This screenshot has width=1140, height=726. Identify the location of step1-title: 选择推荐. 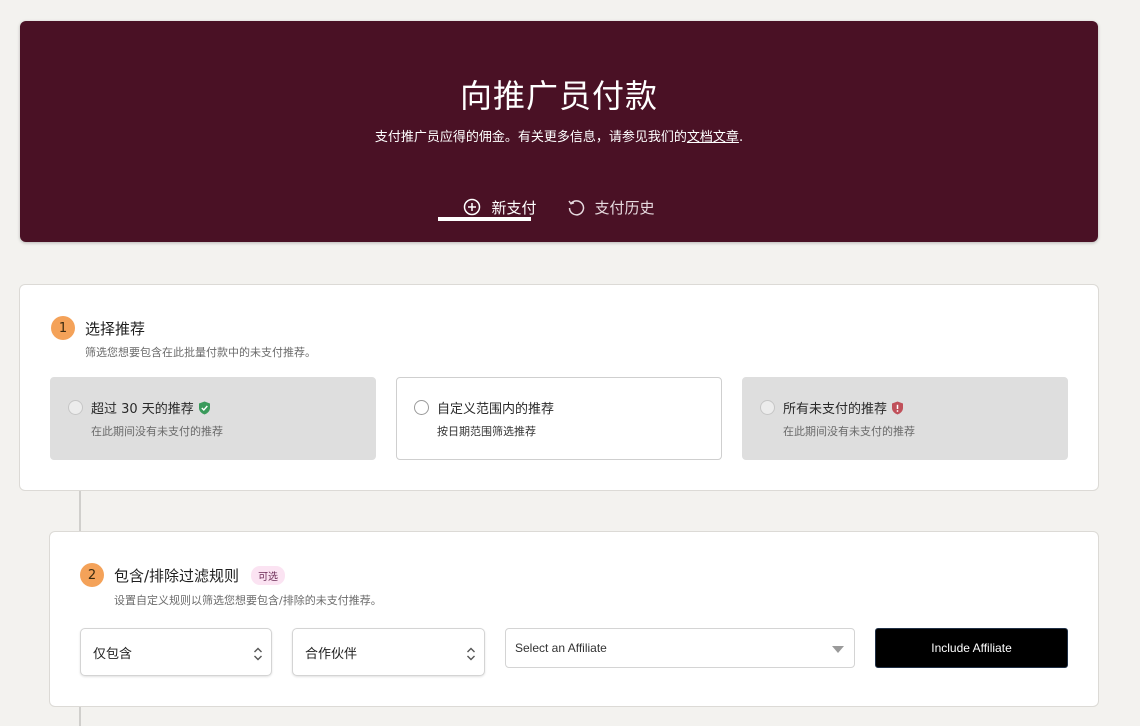
(115, 328).